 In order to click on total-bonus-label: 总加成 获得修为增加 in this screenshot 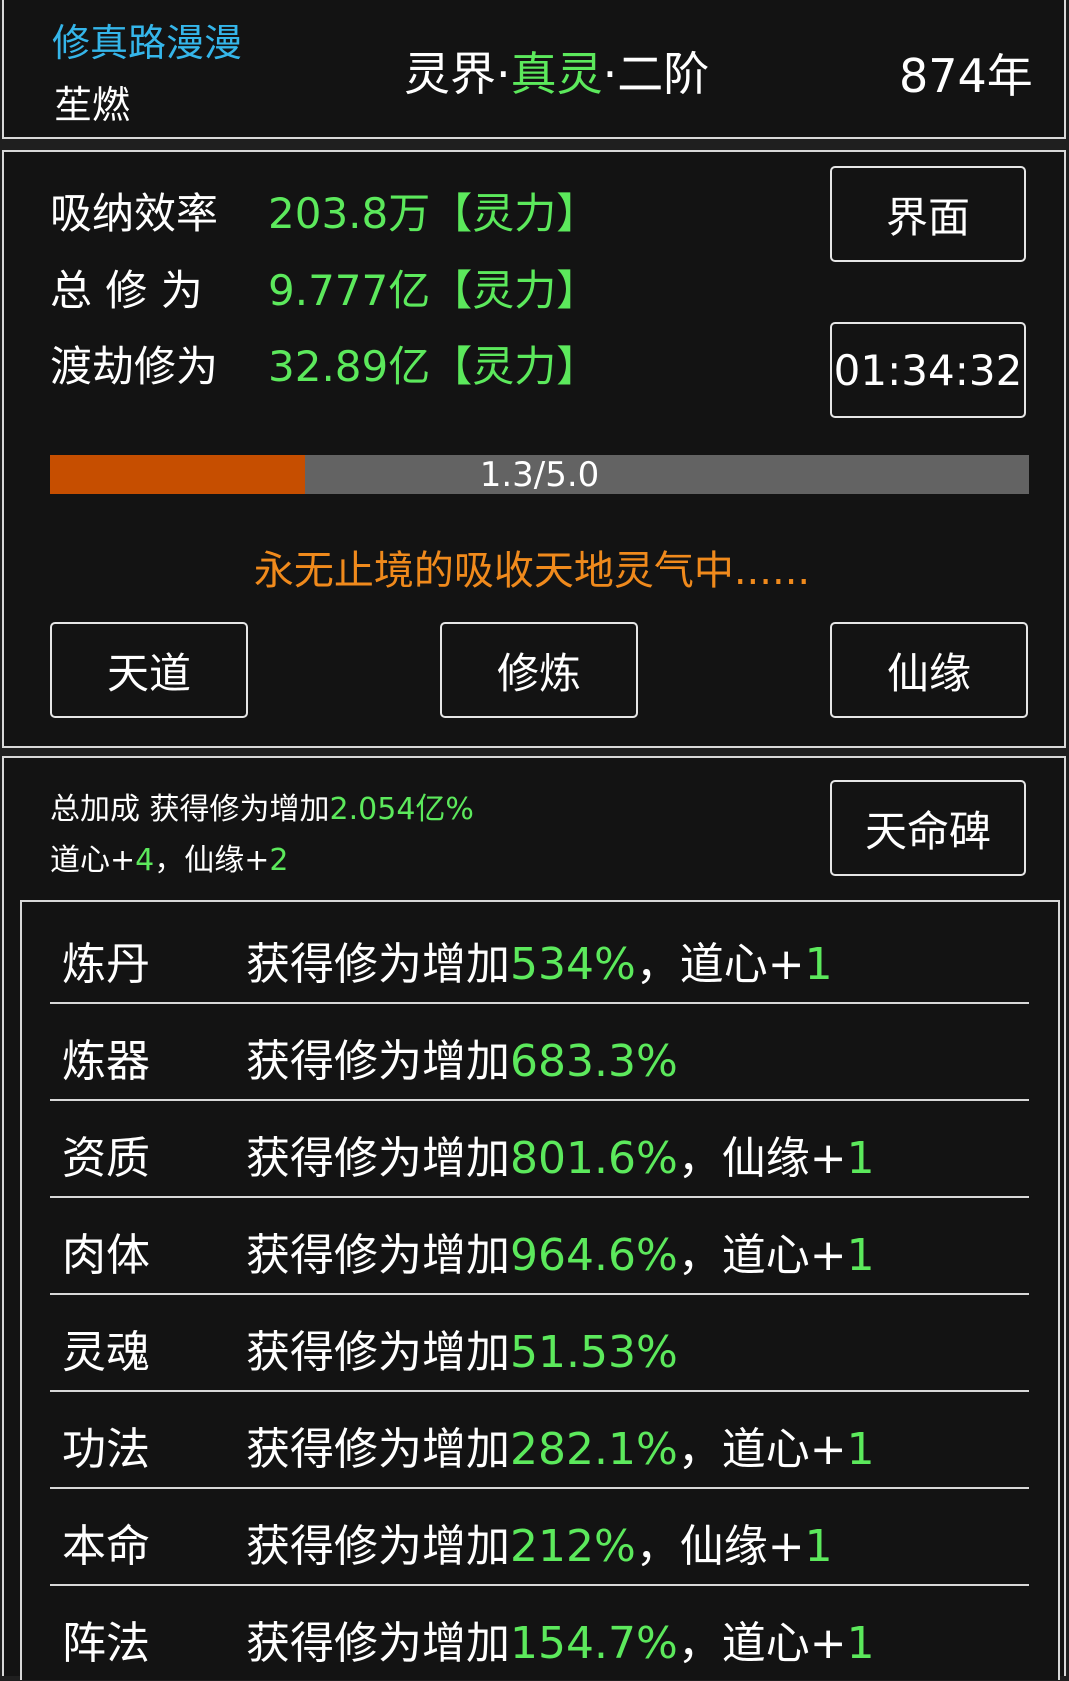, I will do `click(190, 809)`.